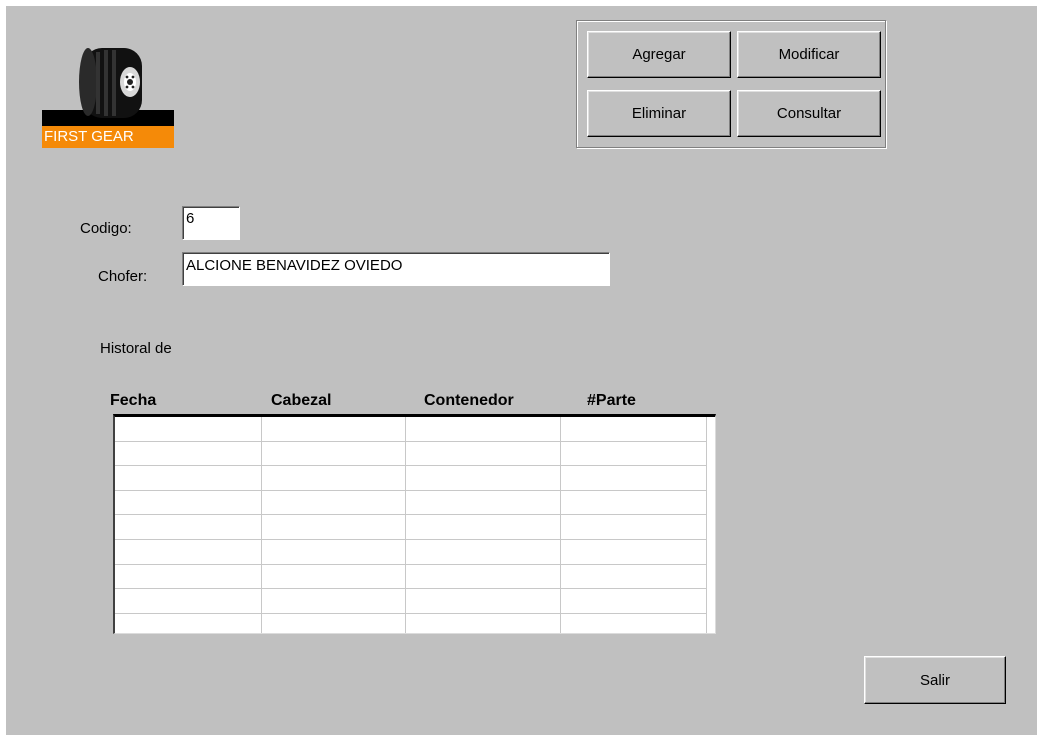 This screenshot has width=1037, height=735. I want to click on first-gear-logo: FIRST GEAR, so click(108, 100).